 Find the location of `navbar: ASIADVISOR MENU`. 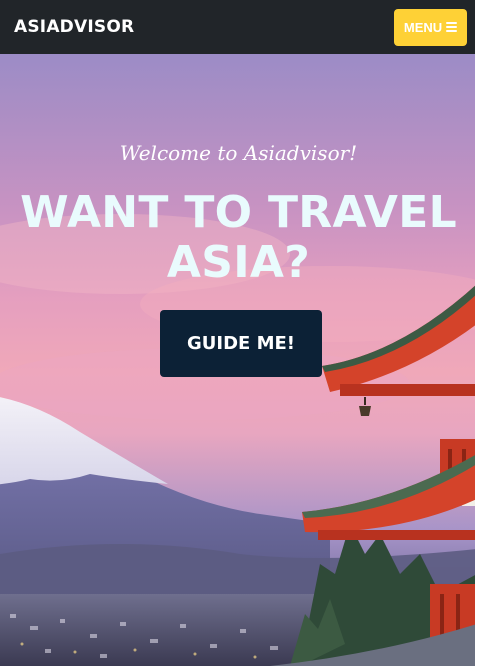

navbar: ASIADVISOR MENU is located at coordinates (238, 27).